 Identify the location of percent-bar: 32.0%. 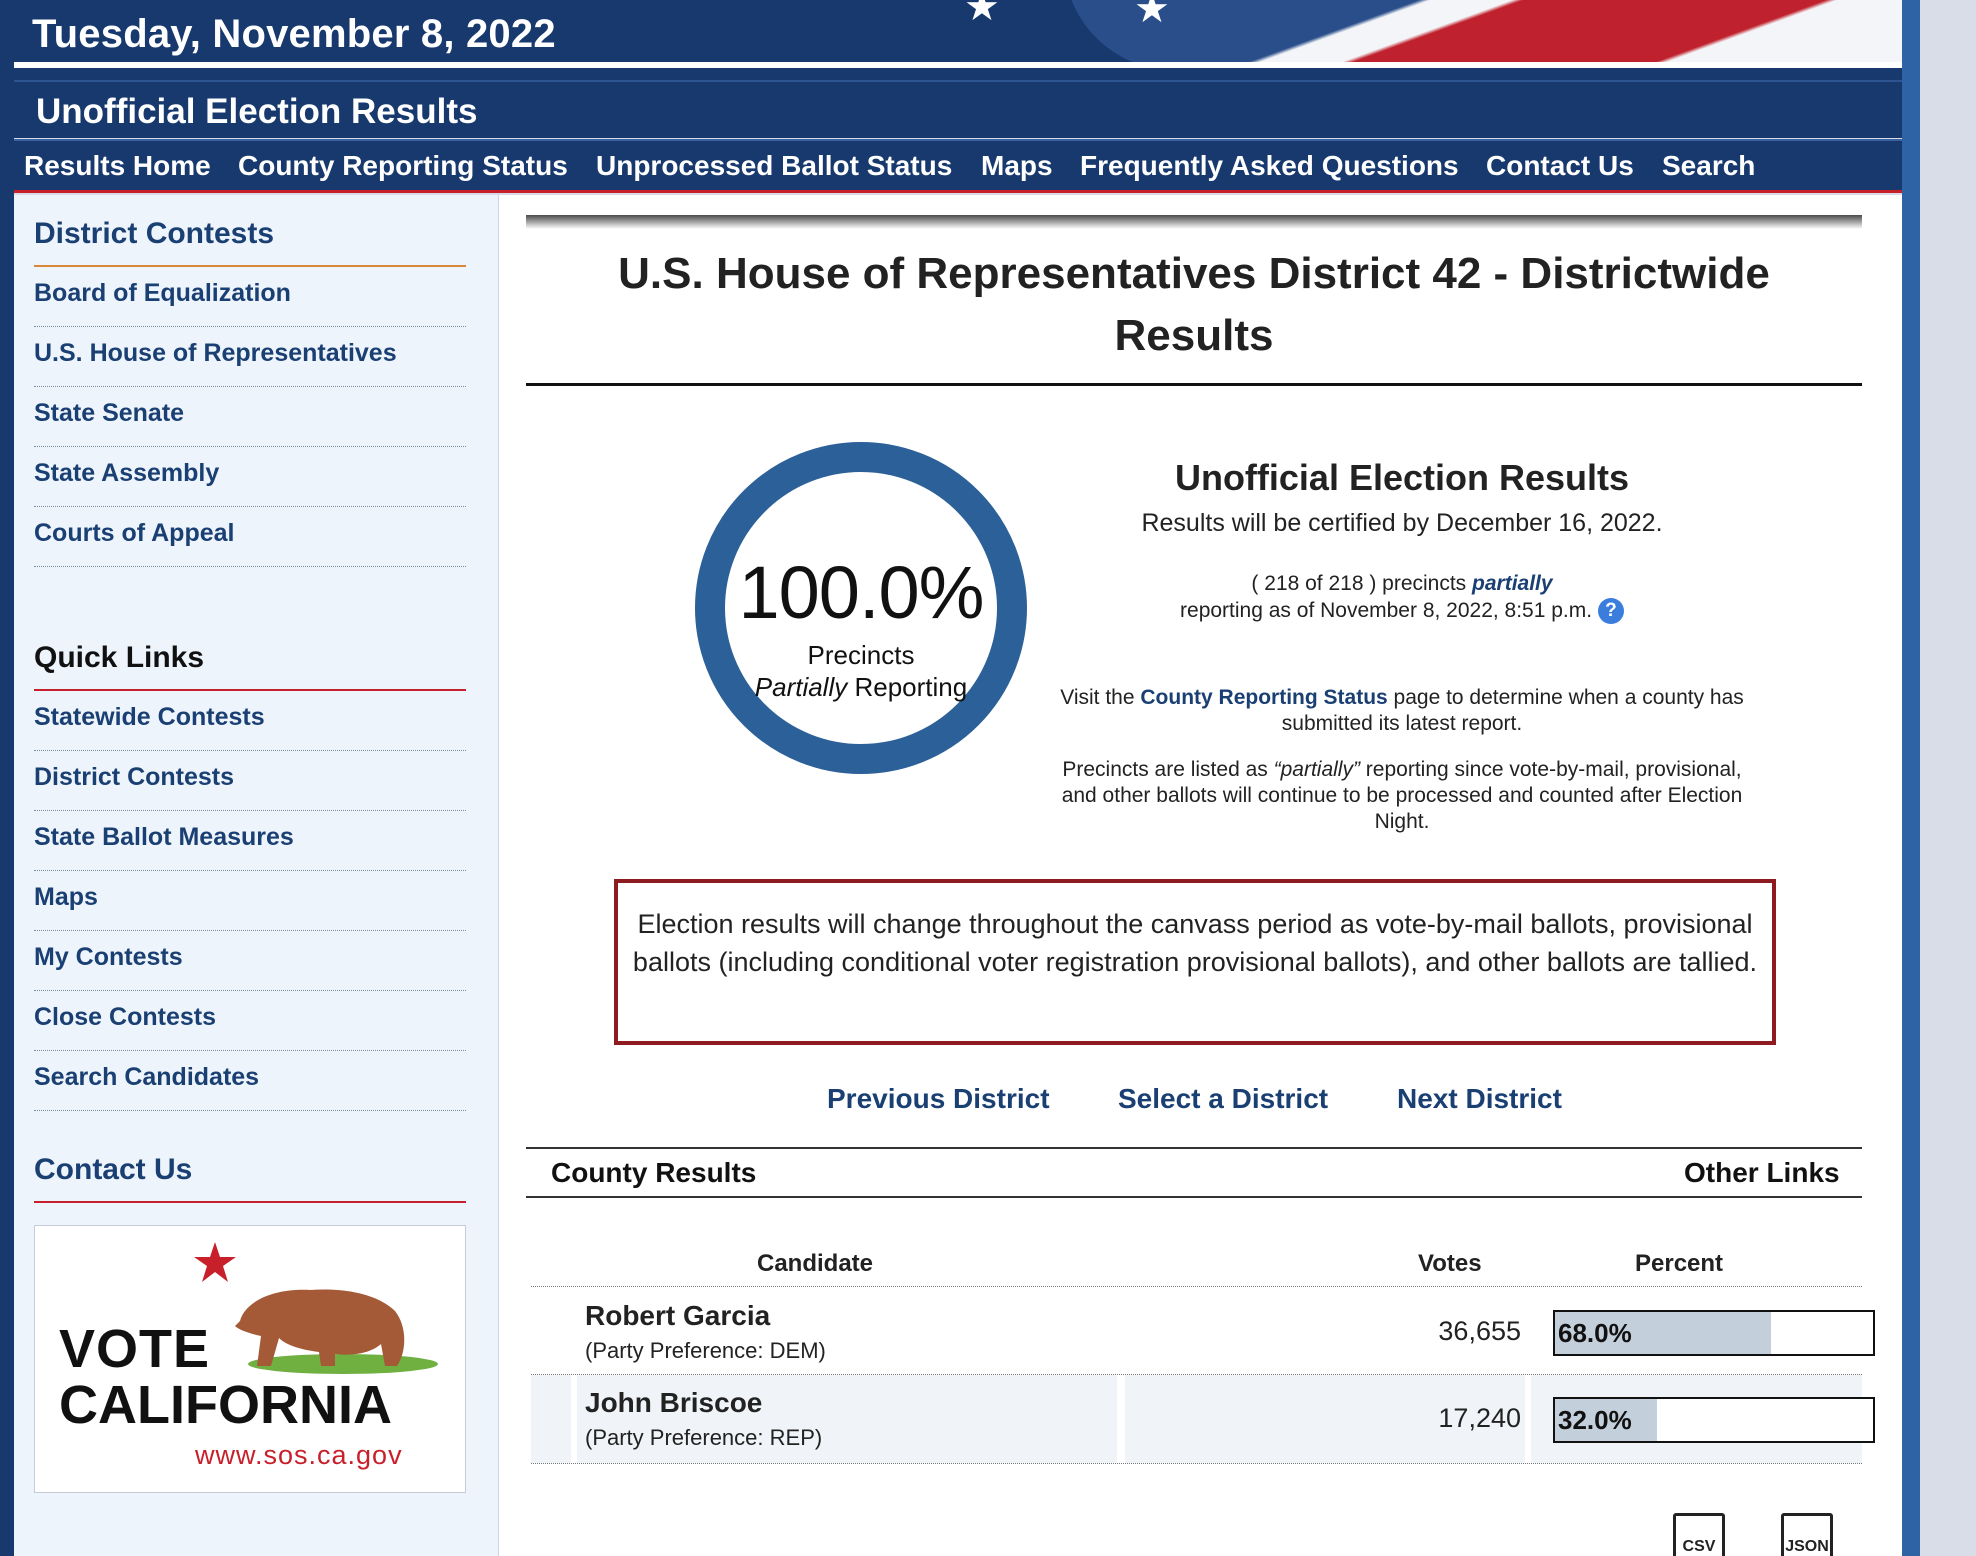
(1714, 1420).